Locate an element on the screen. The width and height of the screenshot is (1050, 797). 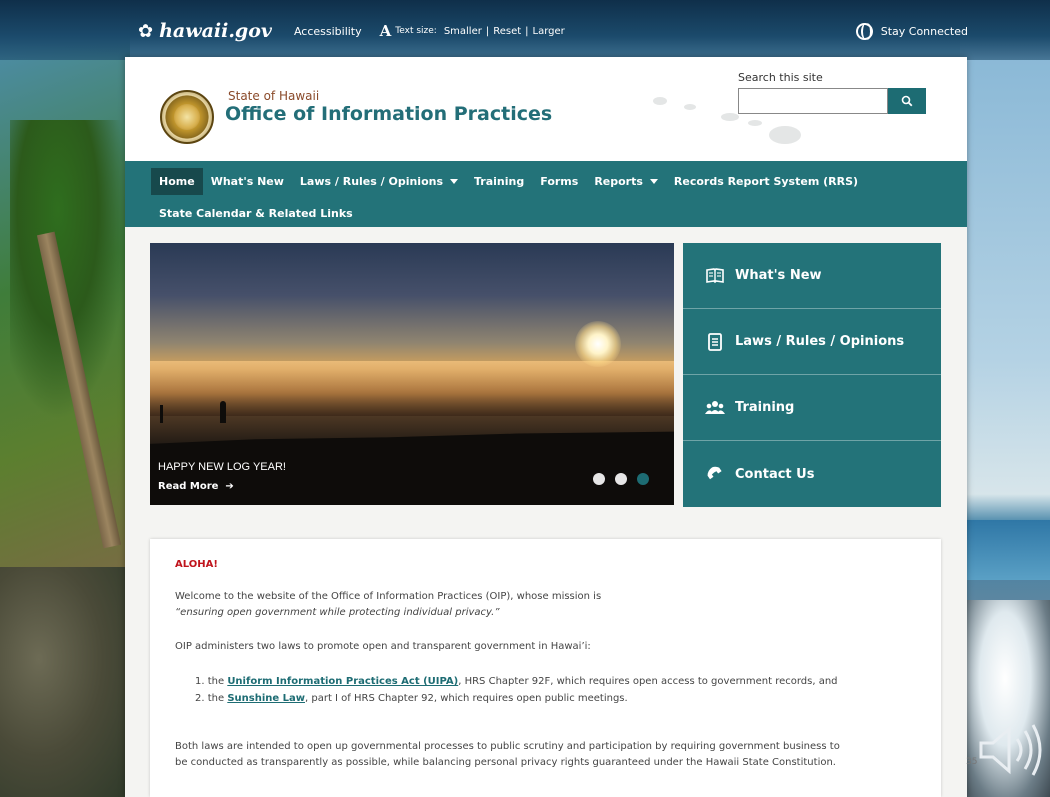
quick-link-training: Training is located at coordinates (812, 408).